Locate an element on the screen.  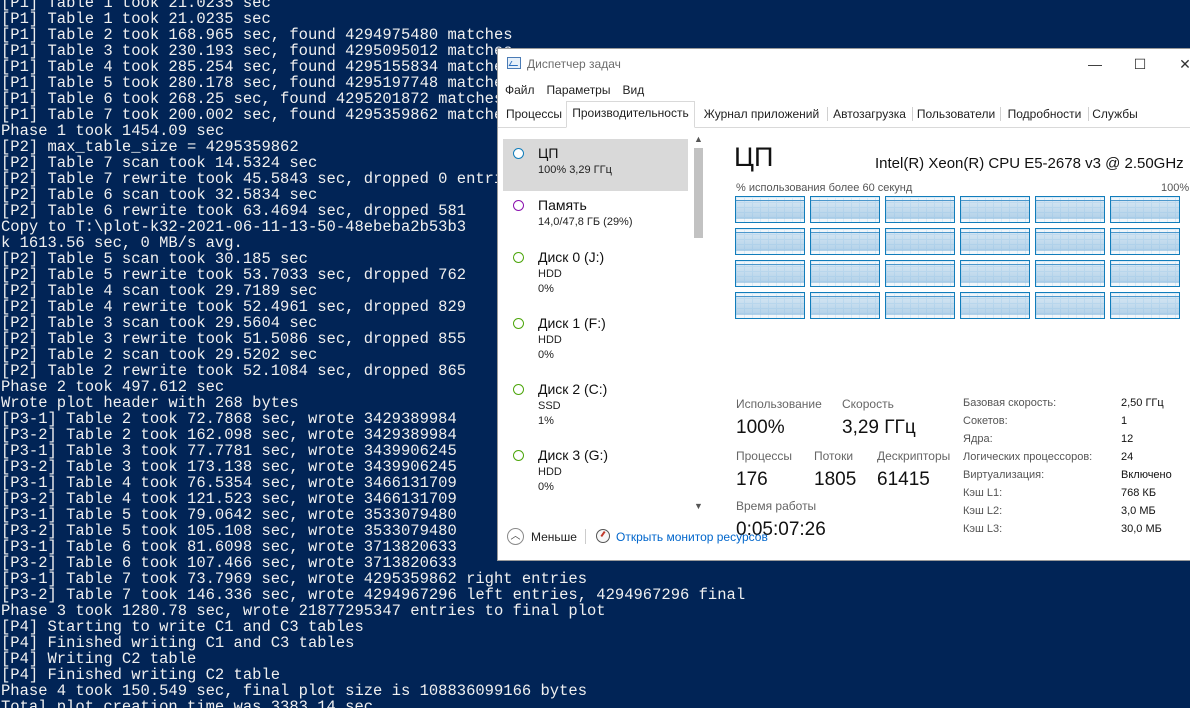
minimize-button: — is located at coordinates (1095, 64).